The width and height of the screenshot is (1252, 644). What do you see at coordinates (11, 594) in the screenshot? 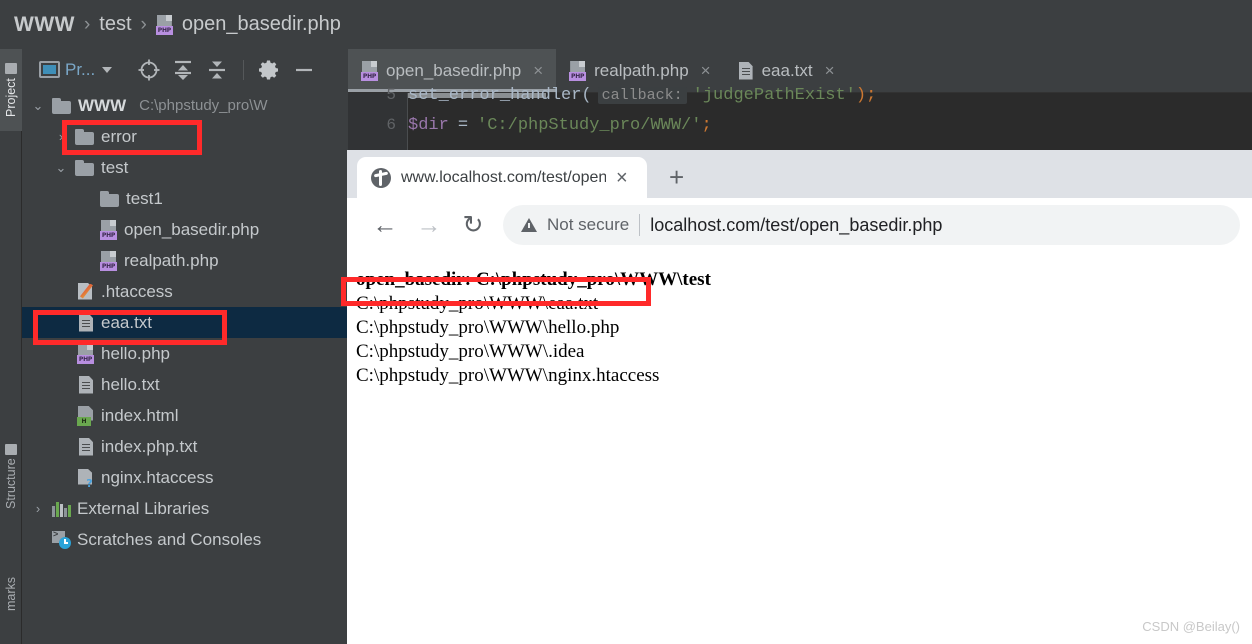
I see `tool-tab-bookmarks: marks` at bounding box center [11, 594].